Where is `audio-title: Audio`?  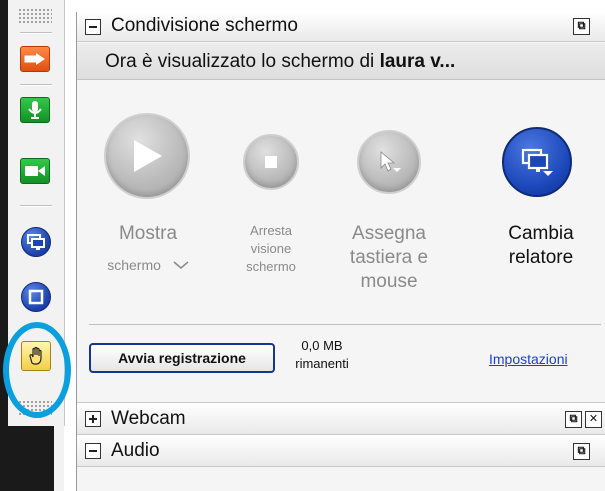
audio-title: Audio is located at coordinates (135, 450).